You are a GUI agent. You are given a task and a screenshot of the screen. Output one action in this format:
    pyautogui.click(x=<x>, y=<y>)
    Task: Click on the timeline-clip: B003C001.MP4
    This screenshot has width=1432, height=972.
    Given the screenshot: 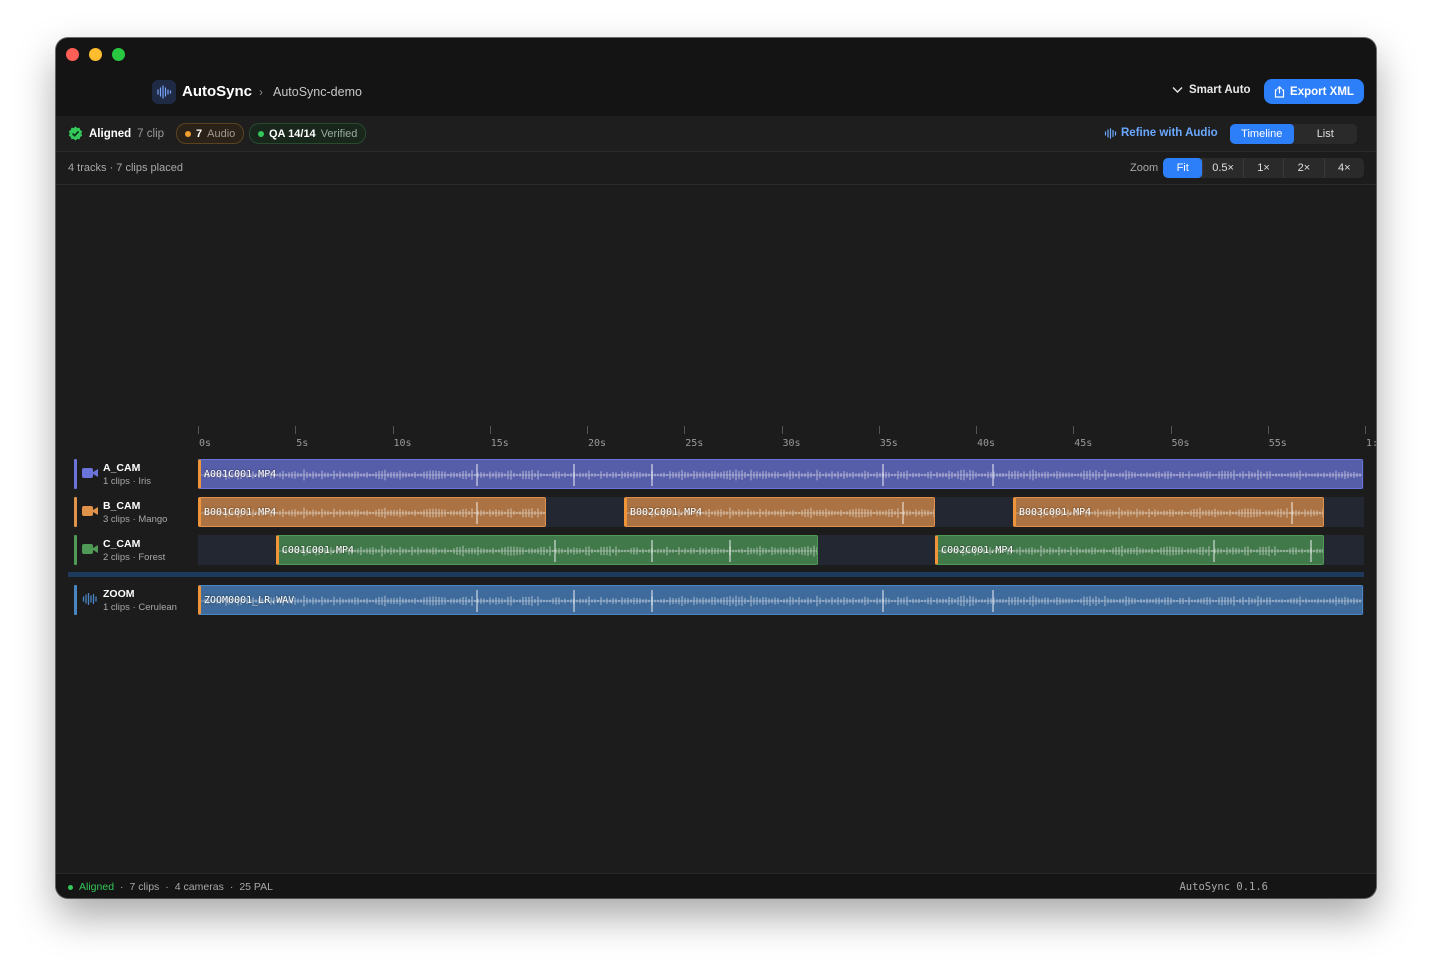 What is the action you would take?
    pyautogui.click(x=1168, y=512)
    